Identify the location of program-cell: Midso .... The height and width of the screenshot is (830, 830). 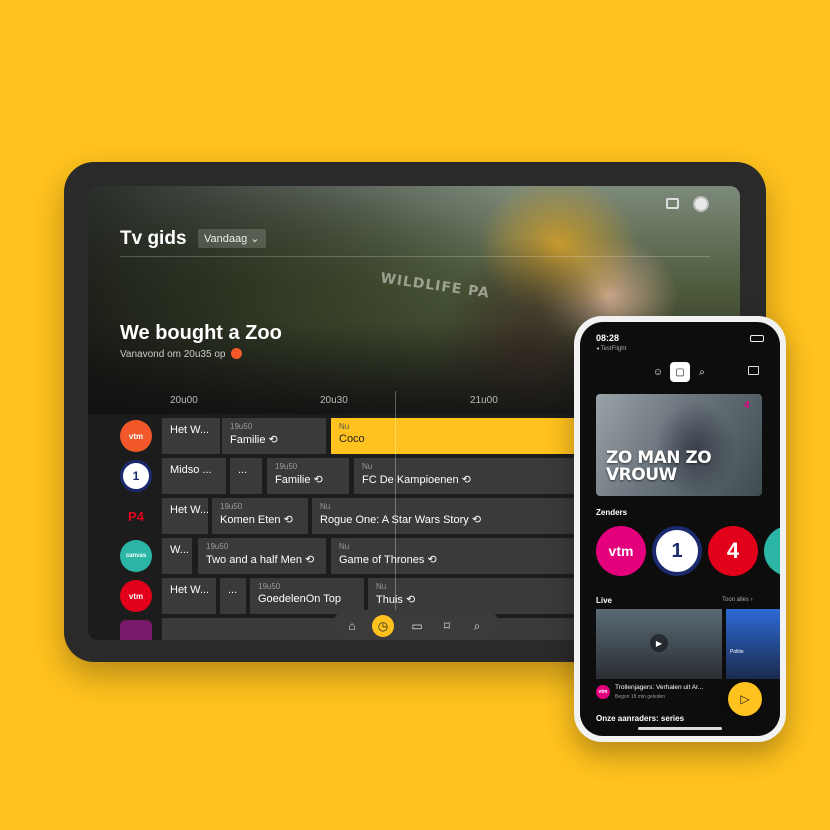
(194, 476).